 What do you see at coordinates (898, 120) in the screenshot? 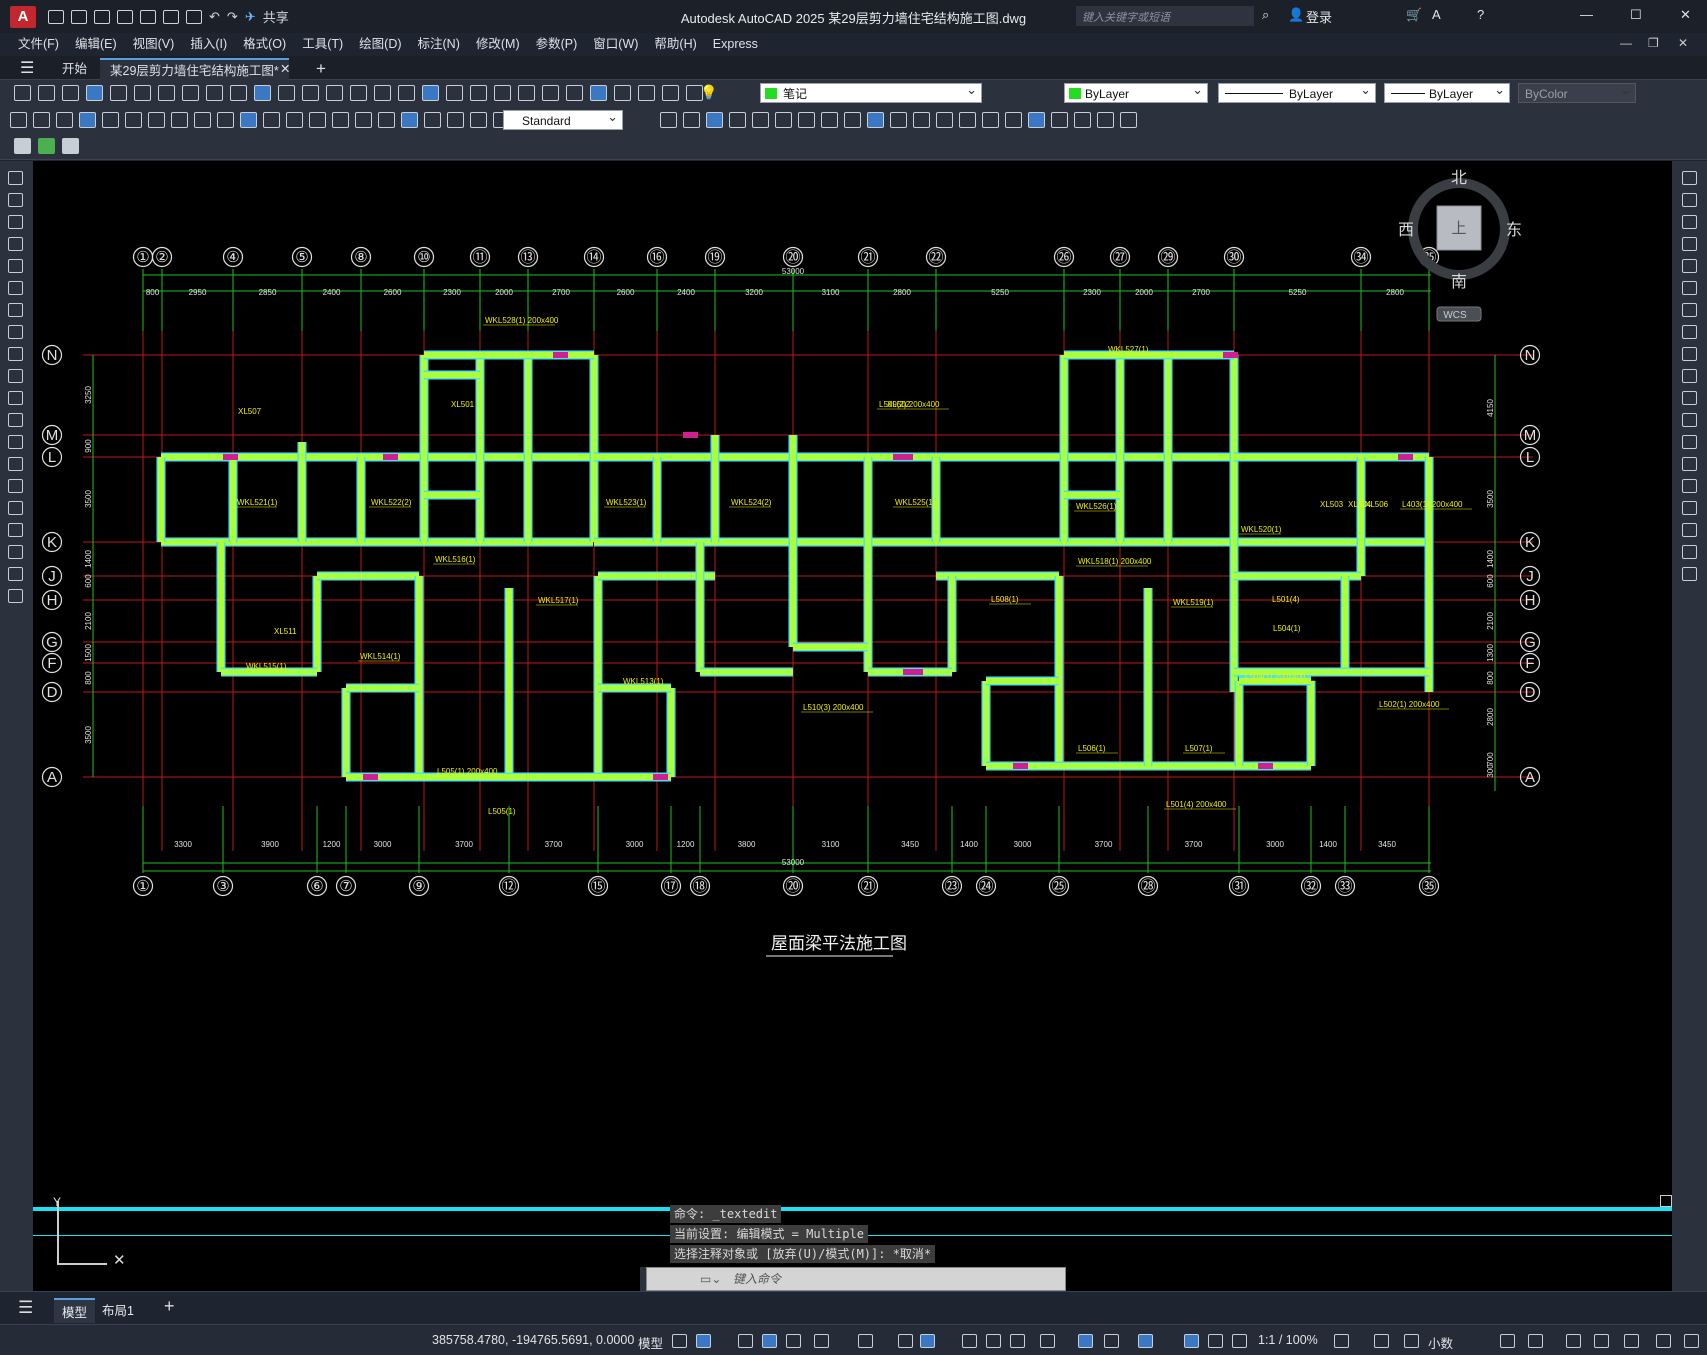
I see `draw-tool-32-icon` at bounding box center [898, 120].